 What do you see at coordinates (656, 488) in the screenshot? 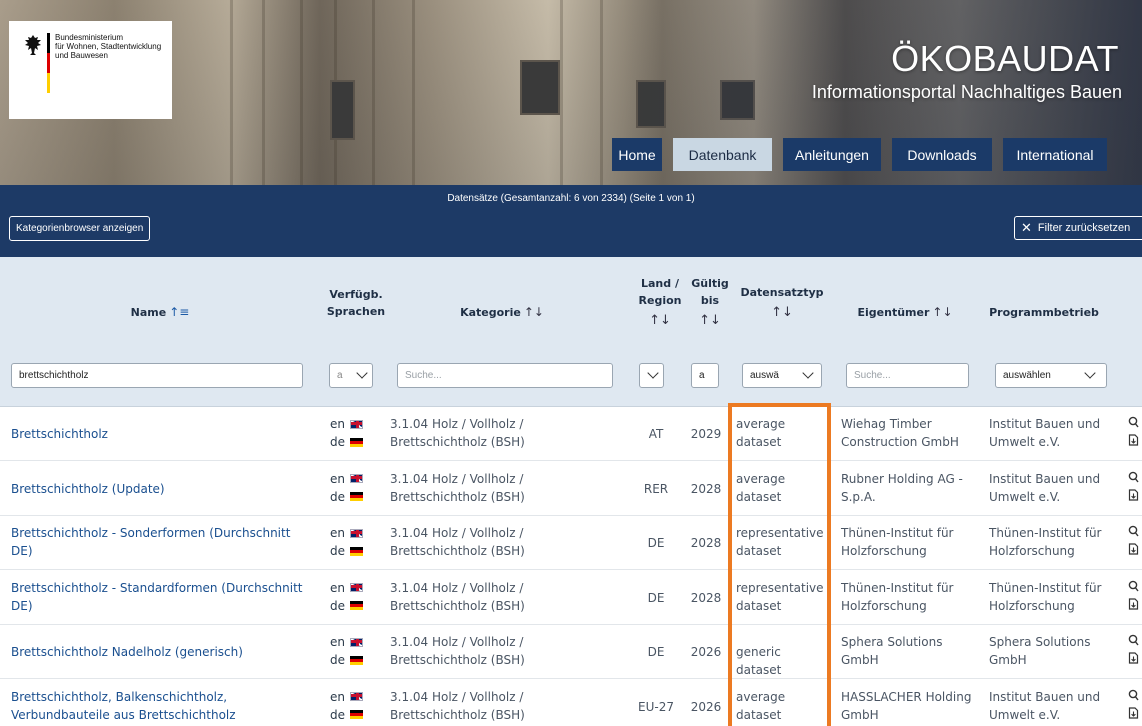
I see `land-cell: RER` at bounding box center [656, 488].